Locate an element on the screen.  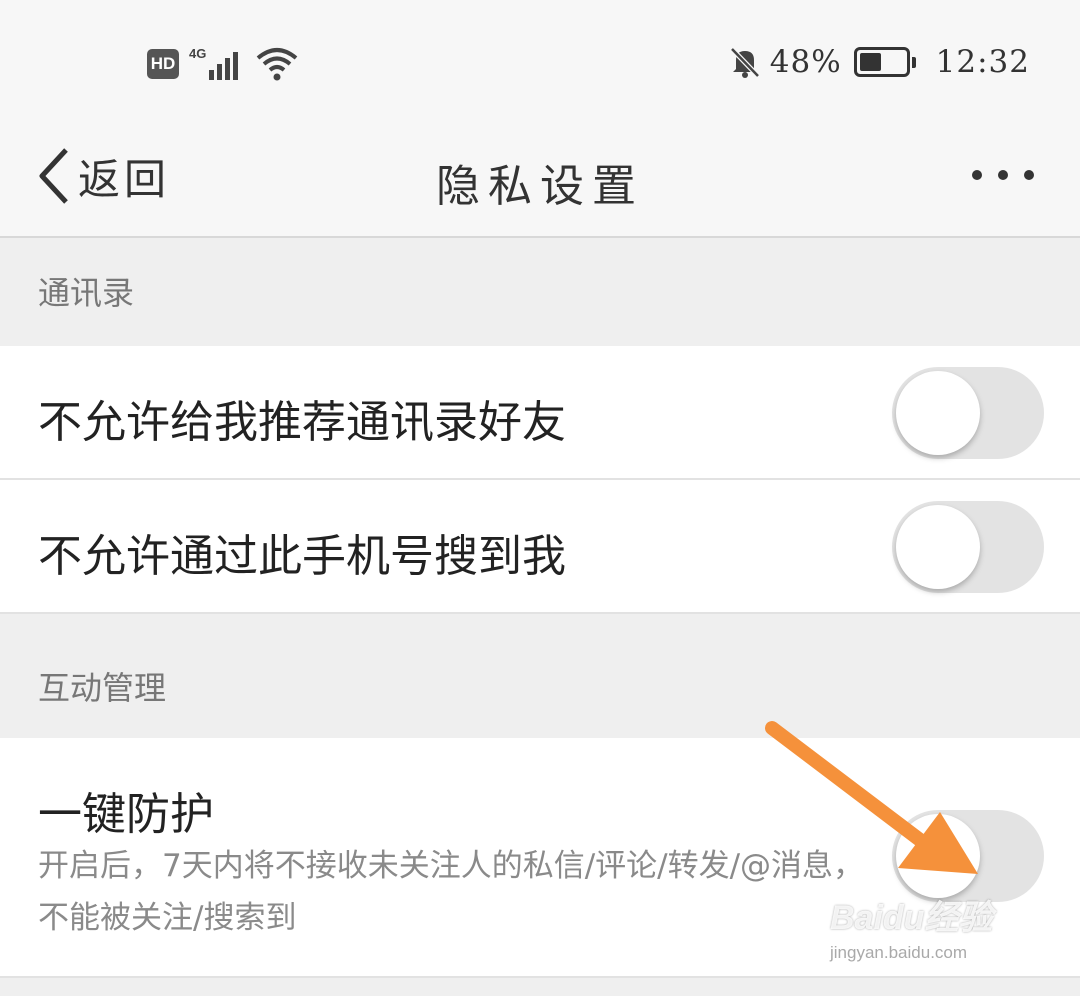
status-left: HD 4G is located at coordinates (223, 64).